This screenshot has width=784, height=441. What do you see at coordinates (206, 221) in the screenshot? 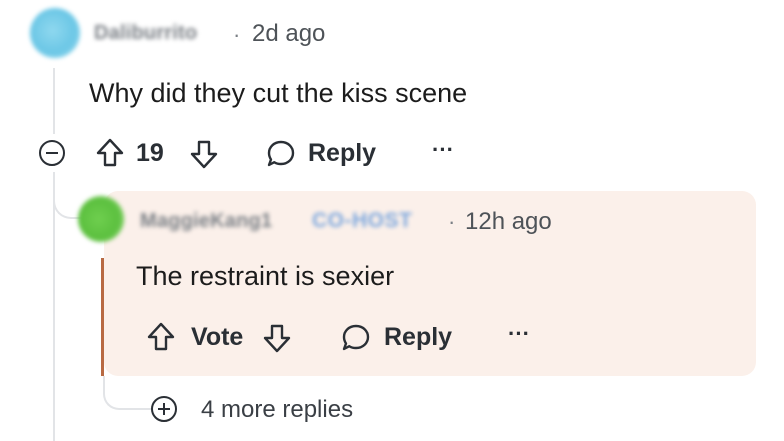
I see `reply-username: MaggieKang1` at bounding box center [206, 221].